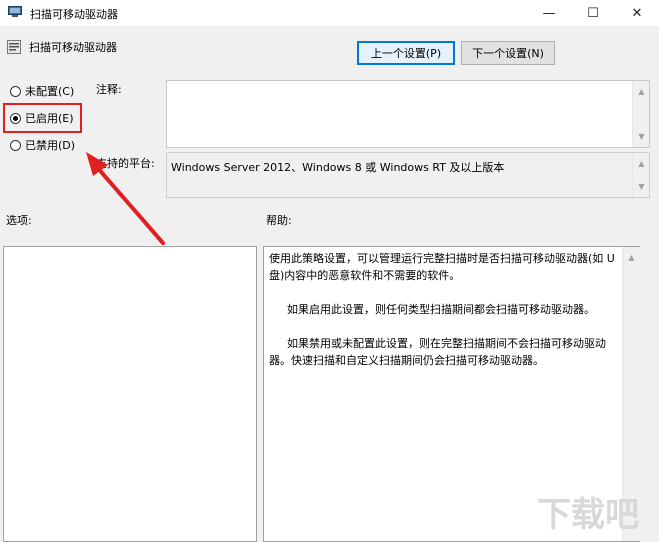 The width and height of the screenshot is (659, 542). What do you see at coordinates (74, 14) in the screenshot?
I see `window-title: 扫描可移动驱动器` at bounding box center [74, 14].